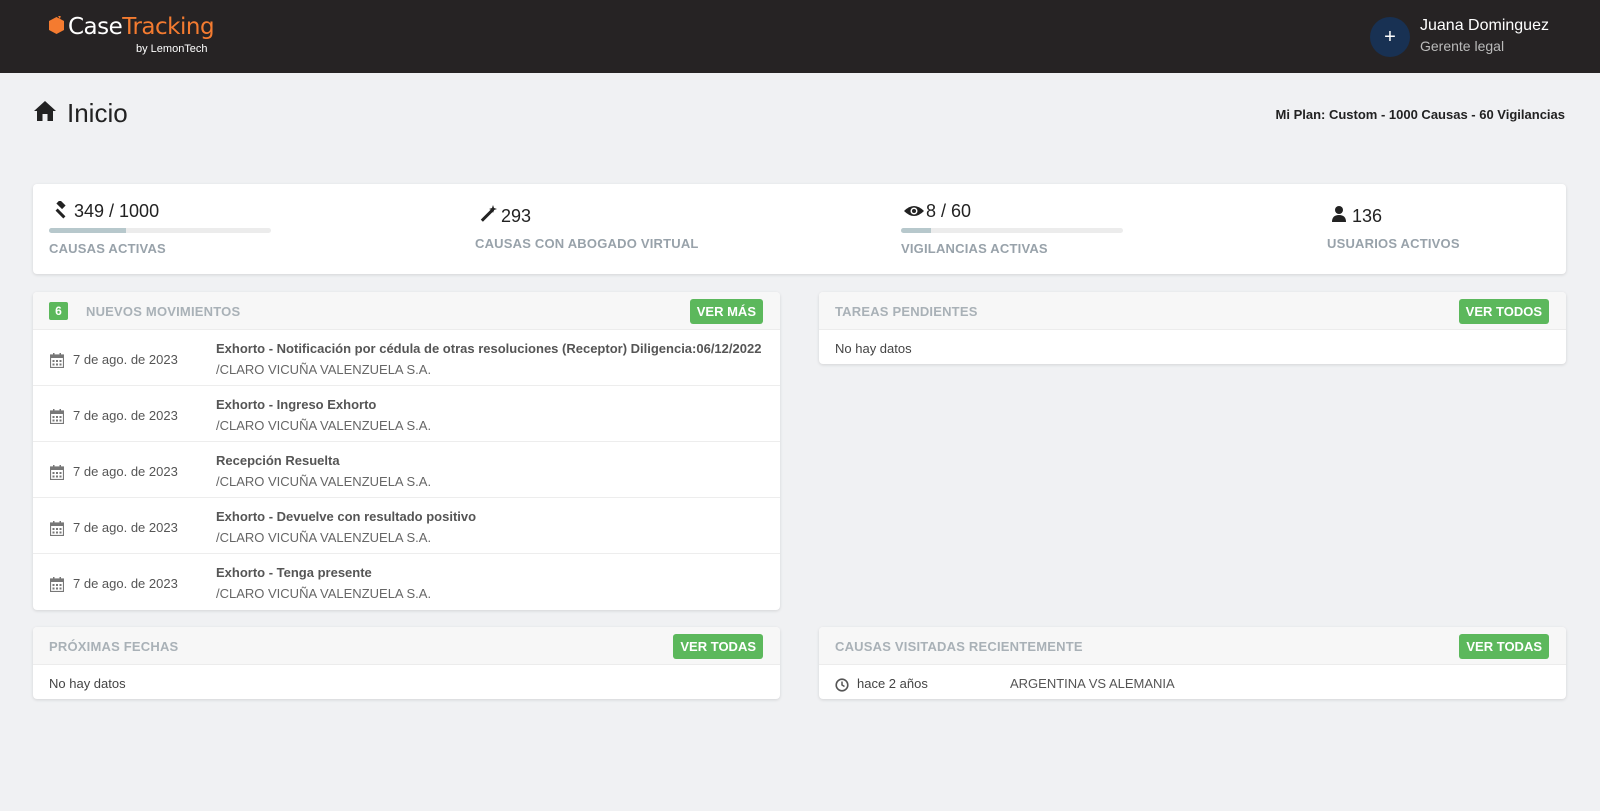 Image resolution: width=1600 pixels, height=811 pixels. Describe the element at coordinates (45, 111) in the screenshot. I see `home-icon` at that location.